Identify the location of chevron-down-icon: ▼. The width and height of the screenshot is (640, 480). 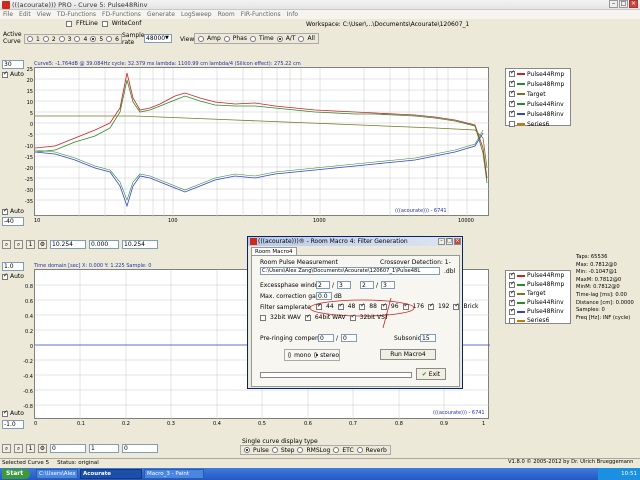
(167, 38).